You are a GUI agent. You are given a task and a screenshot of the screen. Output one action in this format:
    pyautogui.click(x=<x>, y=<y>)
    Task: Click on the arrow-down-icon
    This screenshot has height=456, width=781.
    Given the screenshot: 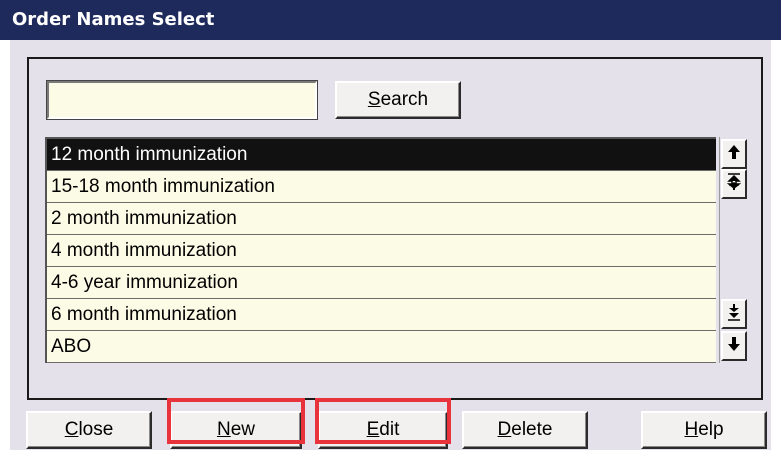 What is the action you would take?
    pyautogui.click(x=734, y=346)
    